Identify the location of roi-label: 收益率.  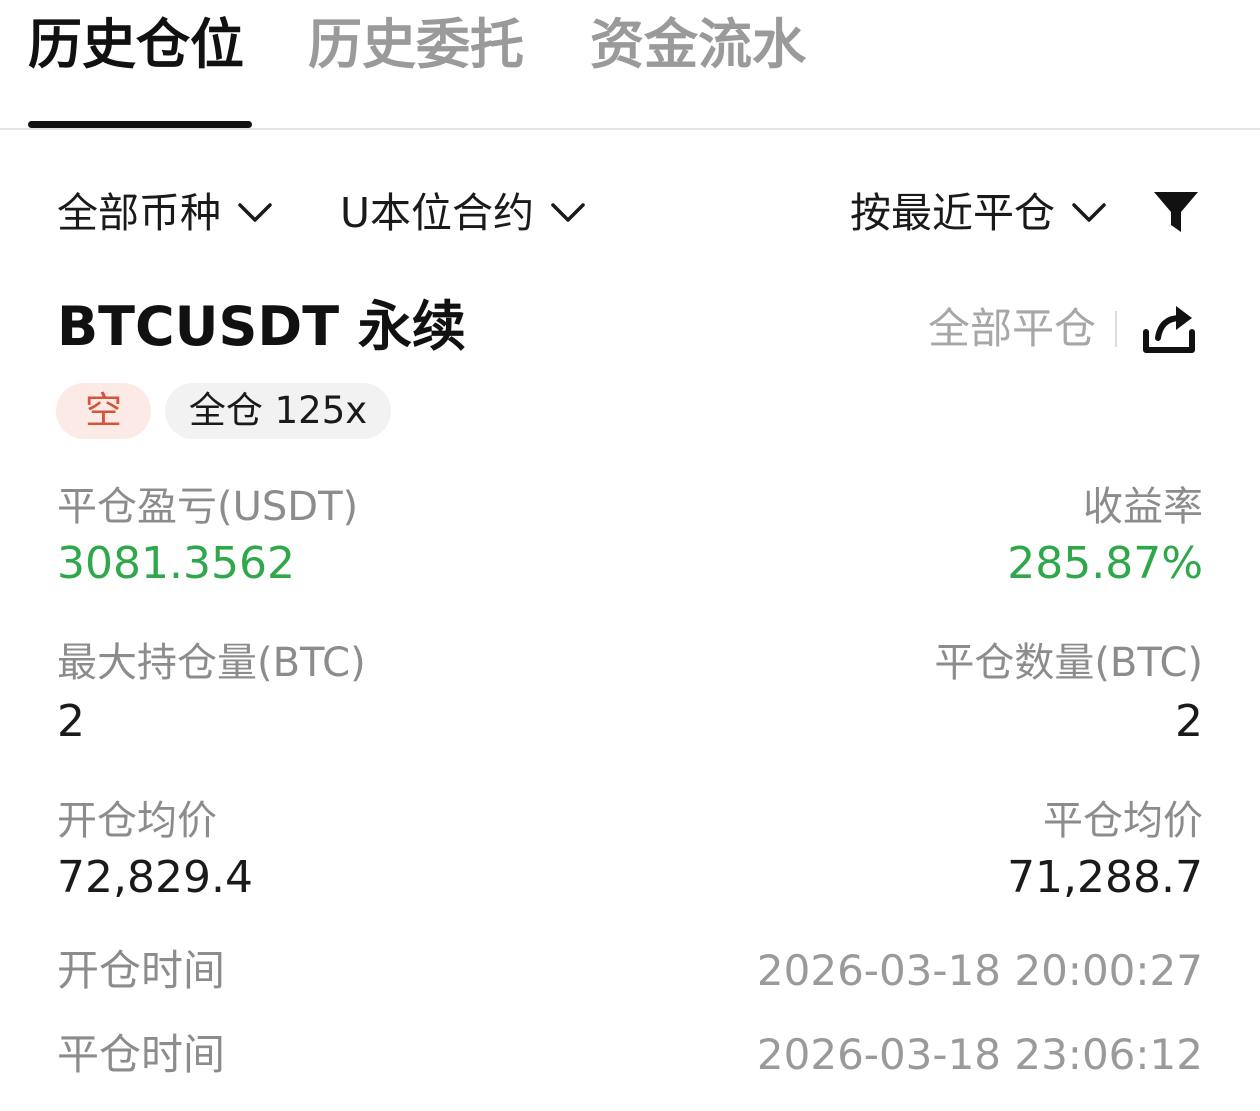
(1143, 507).